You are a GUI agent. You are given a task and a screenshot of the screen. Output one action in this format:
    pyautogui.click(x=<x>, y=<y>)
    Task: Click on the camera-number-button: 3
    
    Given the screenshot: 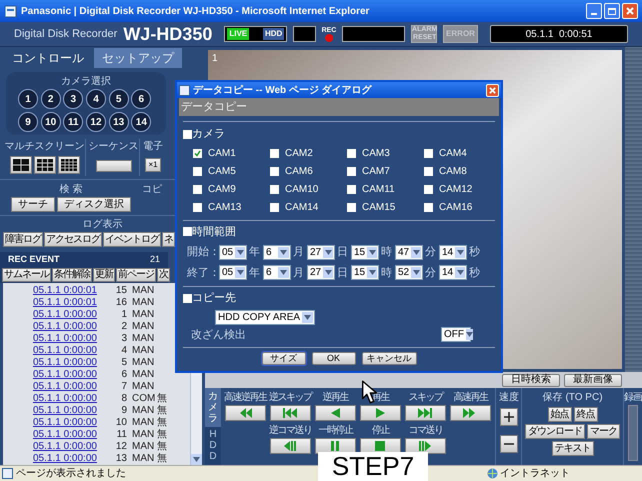 What is the action you would take?
    pyautogui.click(x=73, y=99)
    